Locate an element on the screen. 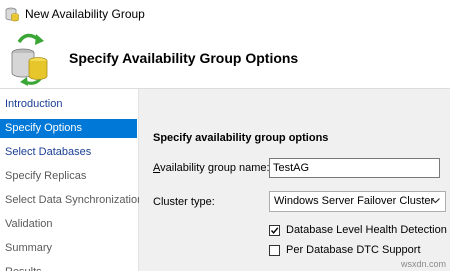 This screenshot has height=271, width=450. database-sync-icon is located at coordinates (29, 59).